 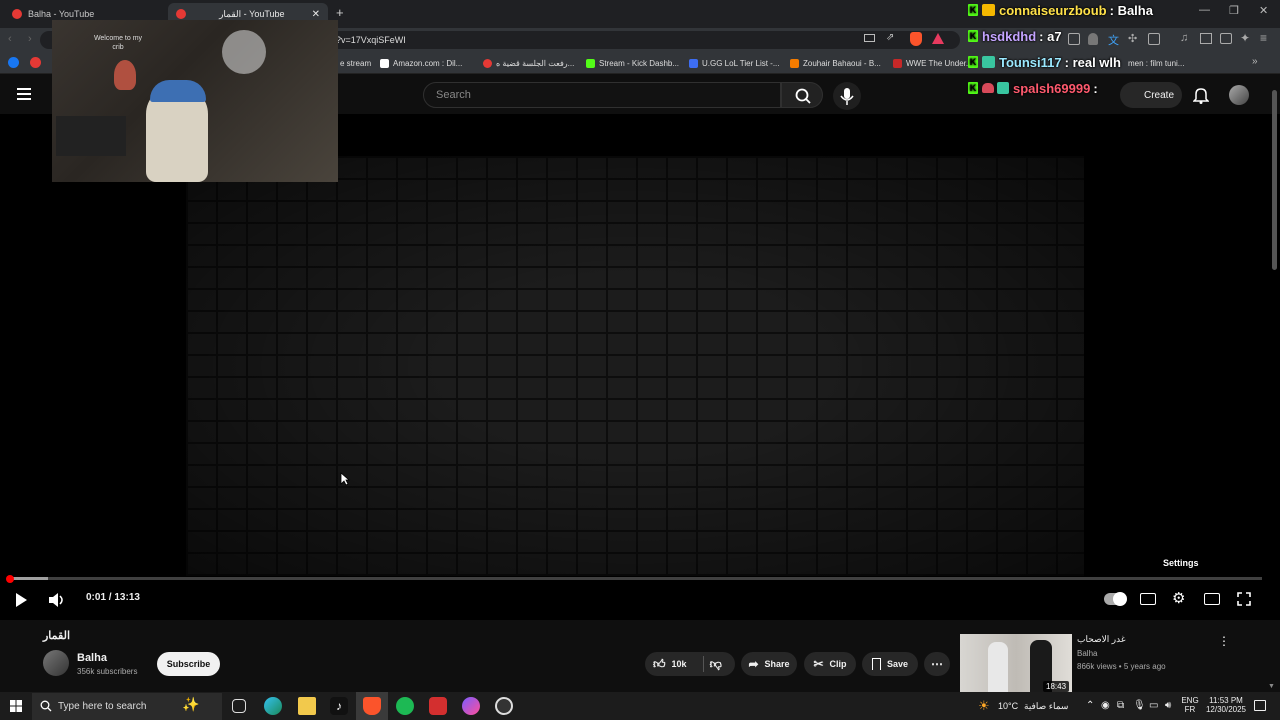 What do you see at coordinates (1226, 705) in the screenshot?
I see `clock: 11:53 PM 12/30/2025` at bounding box center [1226, 705].